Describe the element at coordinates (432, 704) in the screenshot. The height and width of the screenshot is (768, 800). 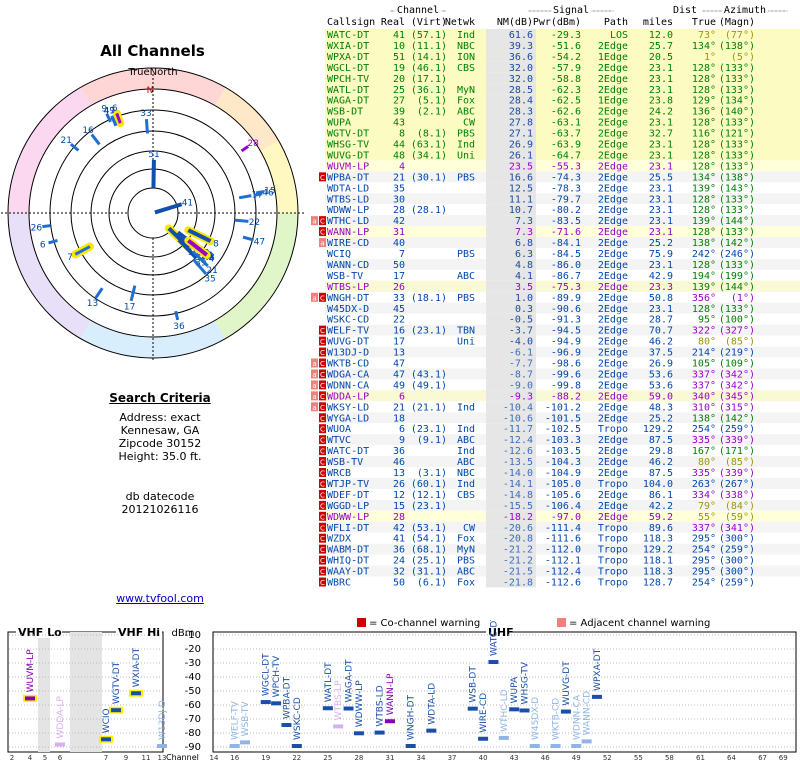
I see `bar-label-19: WDTA-LD` at that location.